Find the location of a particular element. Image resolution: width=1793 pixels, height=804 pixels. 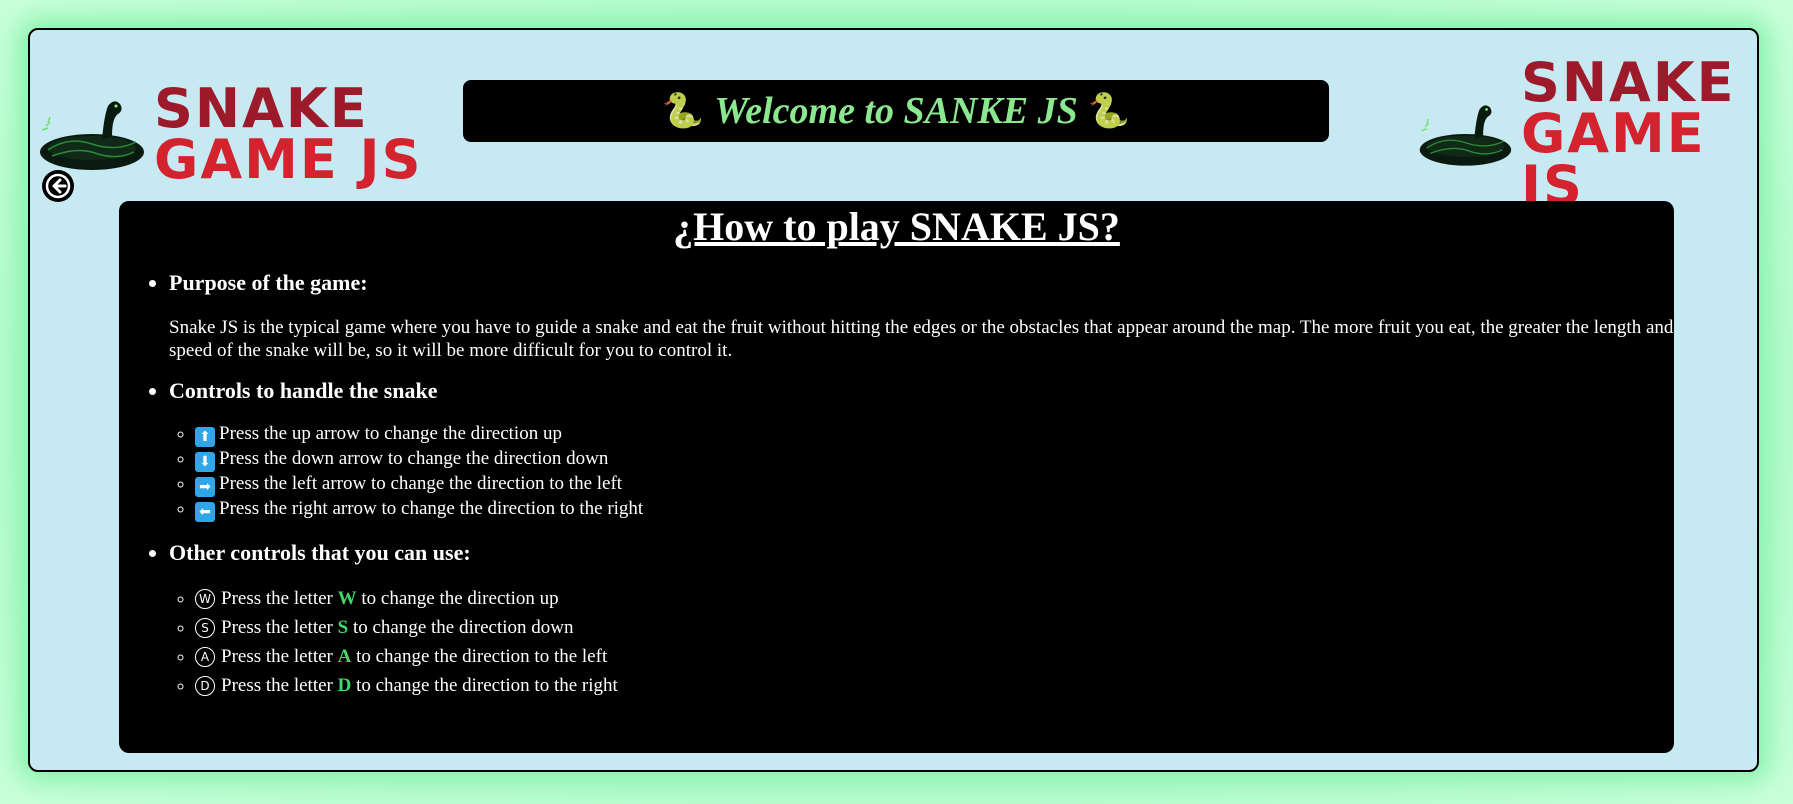

snake-logo-right: SNAKE GAME JS is located at coordinates (1587, 133).